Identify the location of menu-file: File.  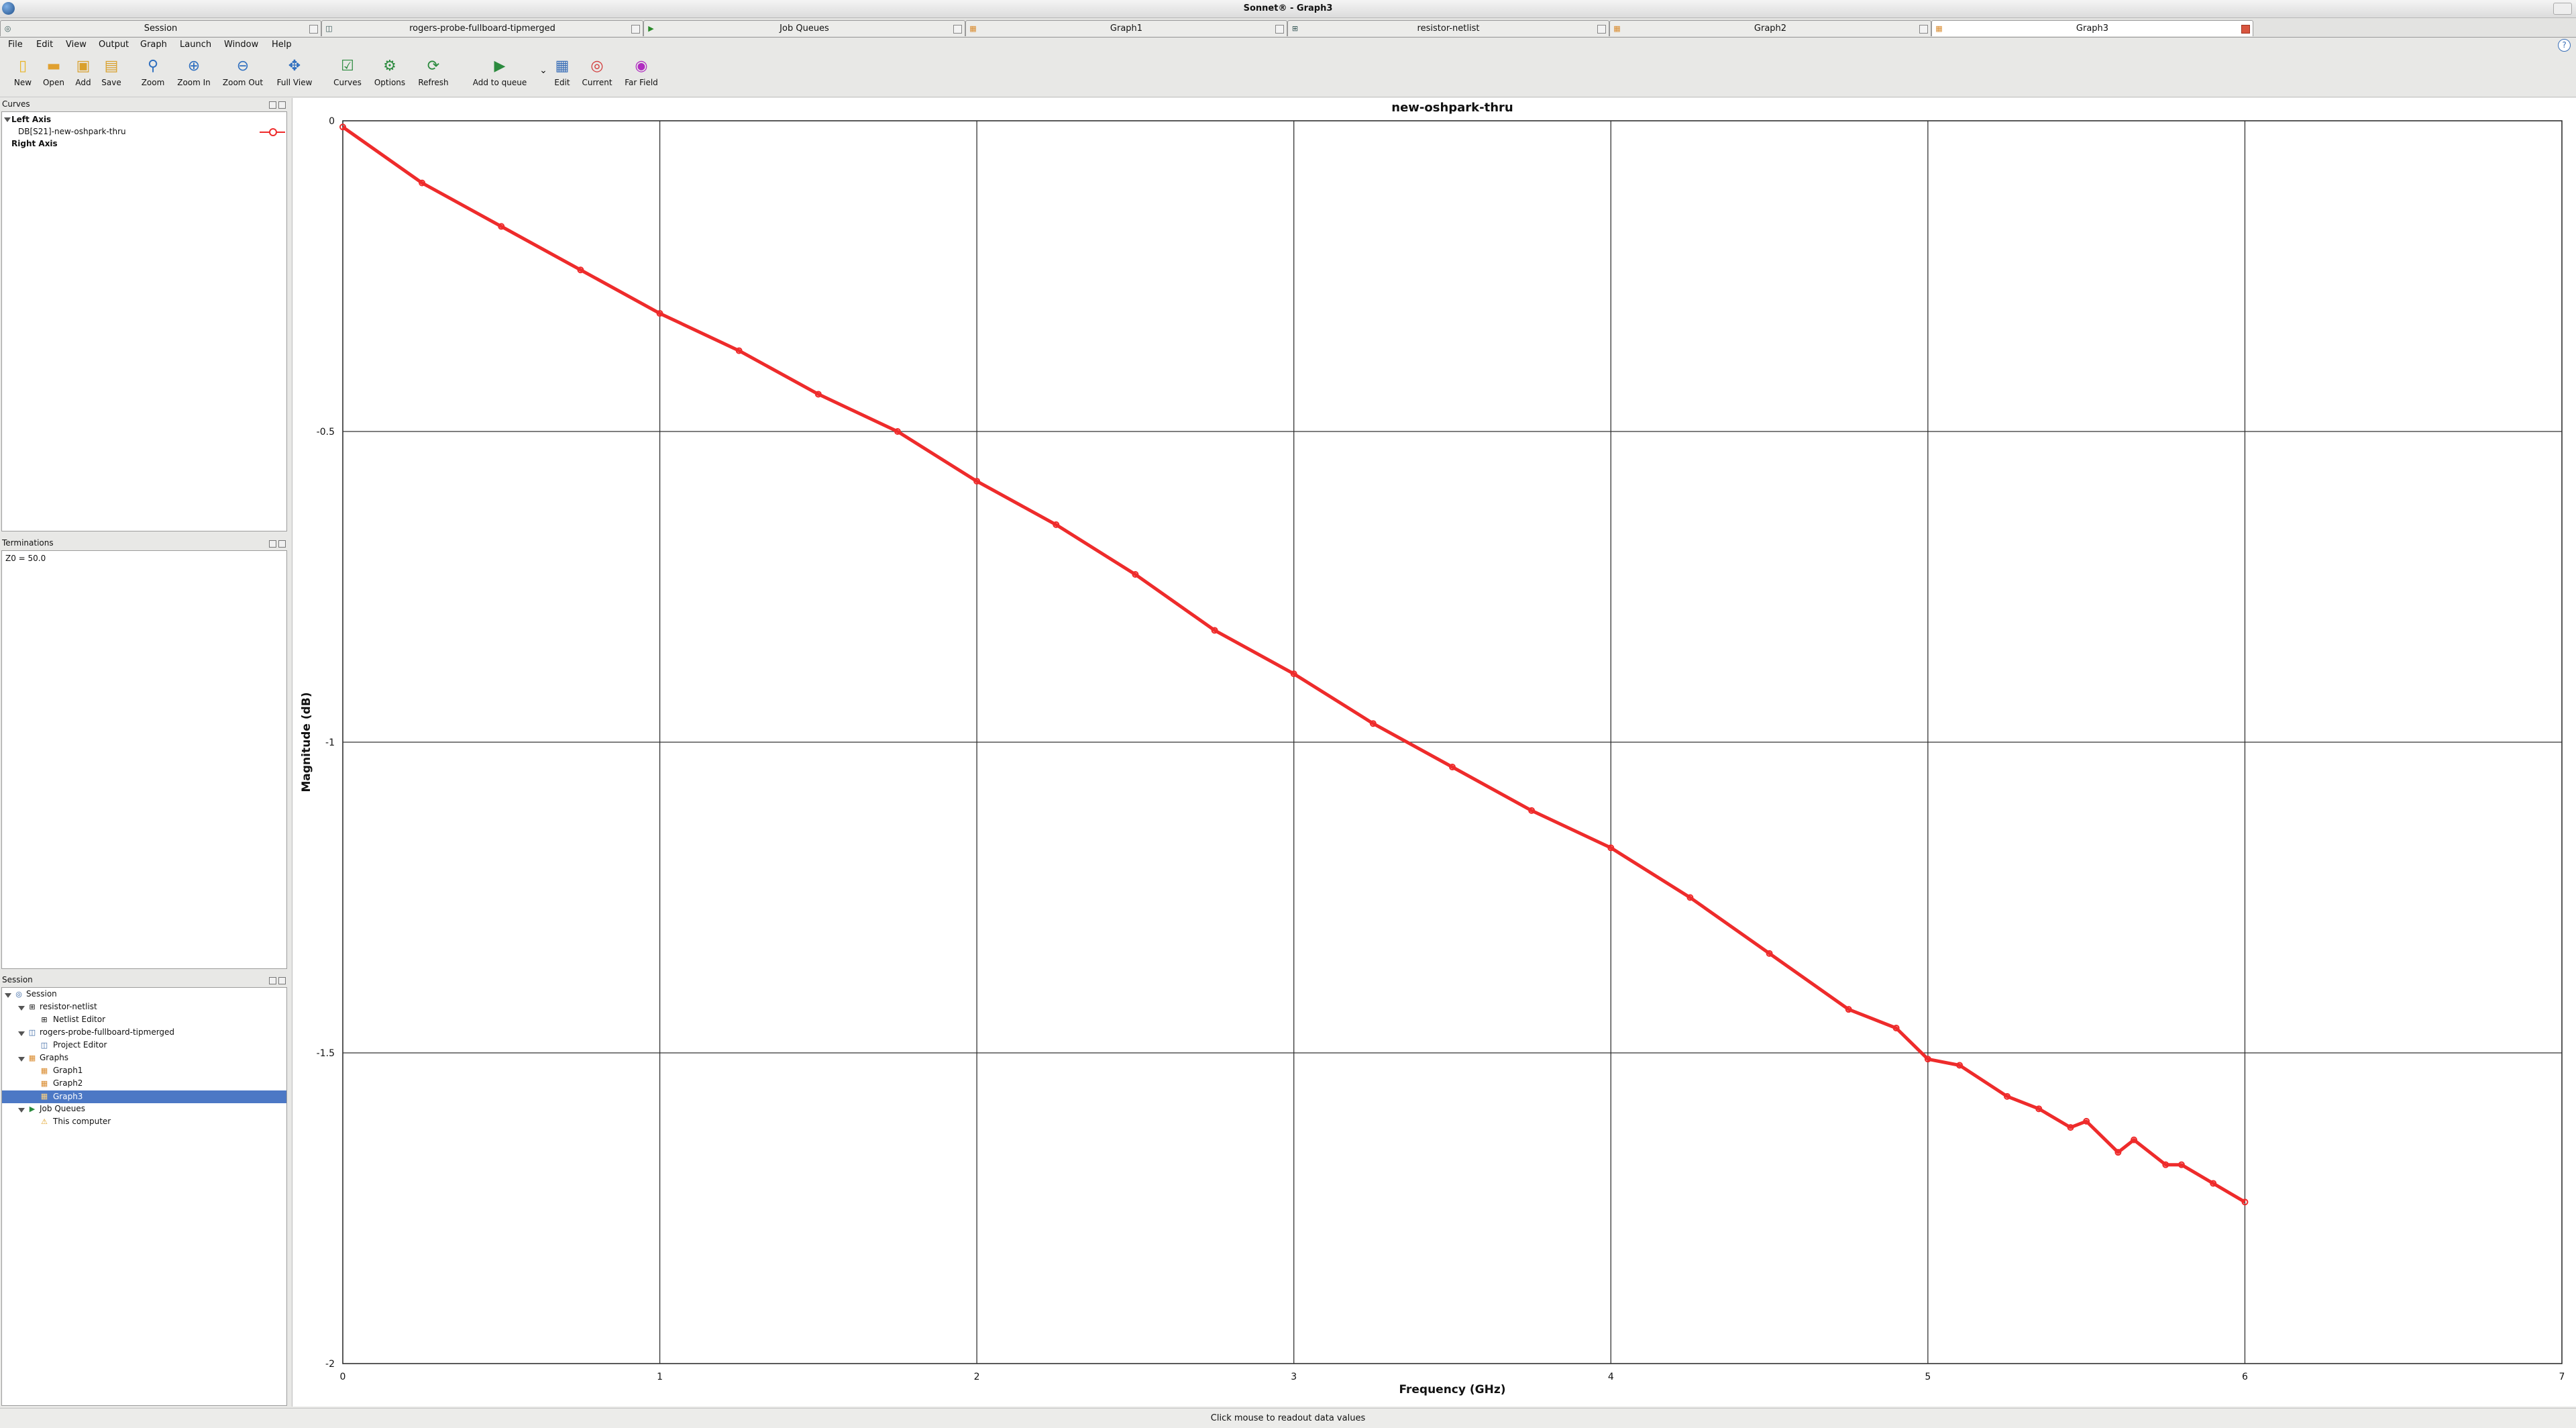
(15, 45).